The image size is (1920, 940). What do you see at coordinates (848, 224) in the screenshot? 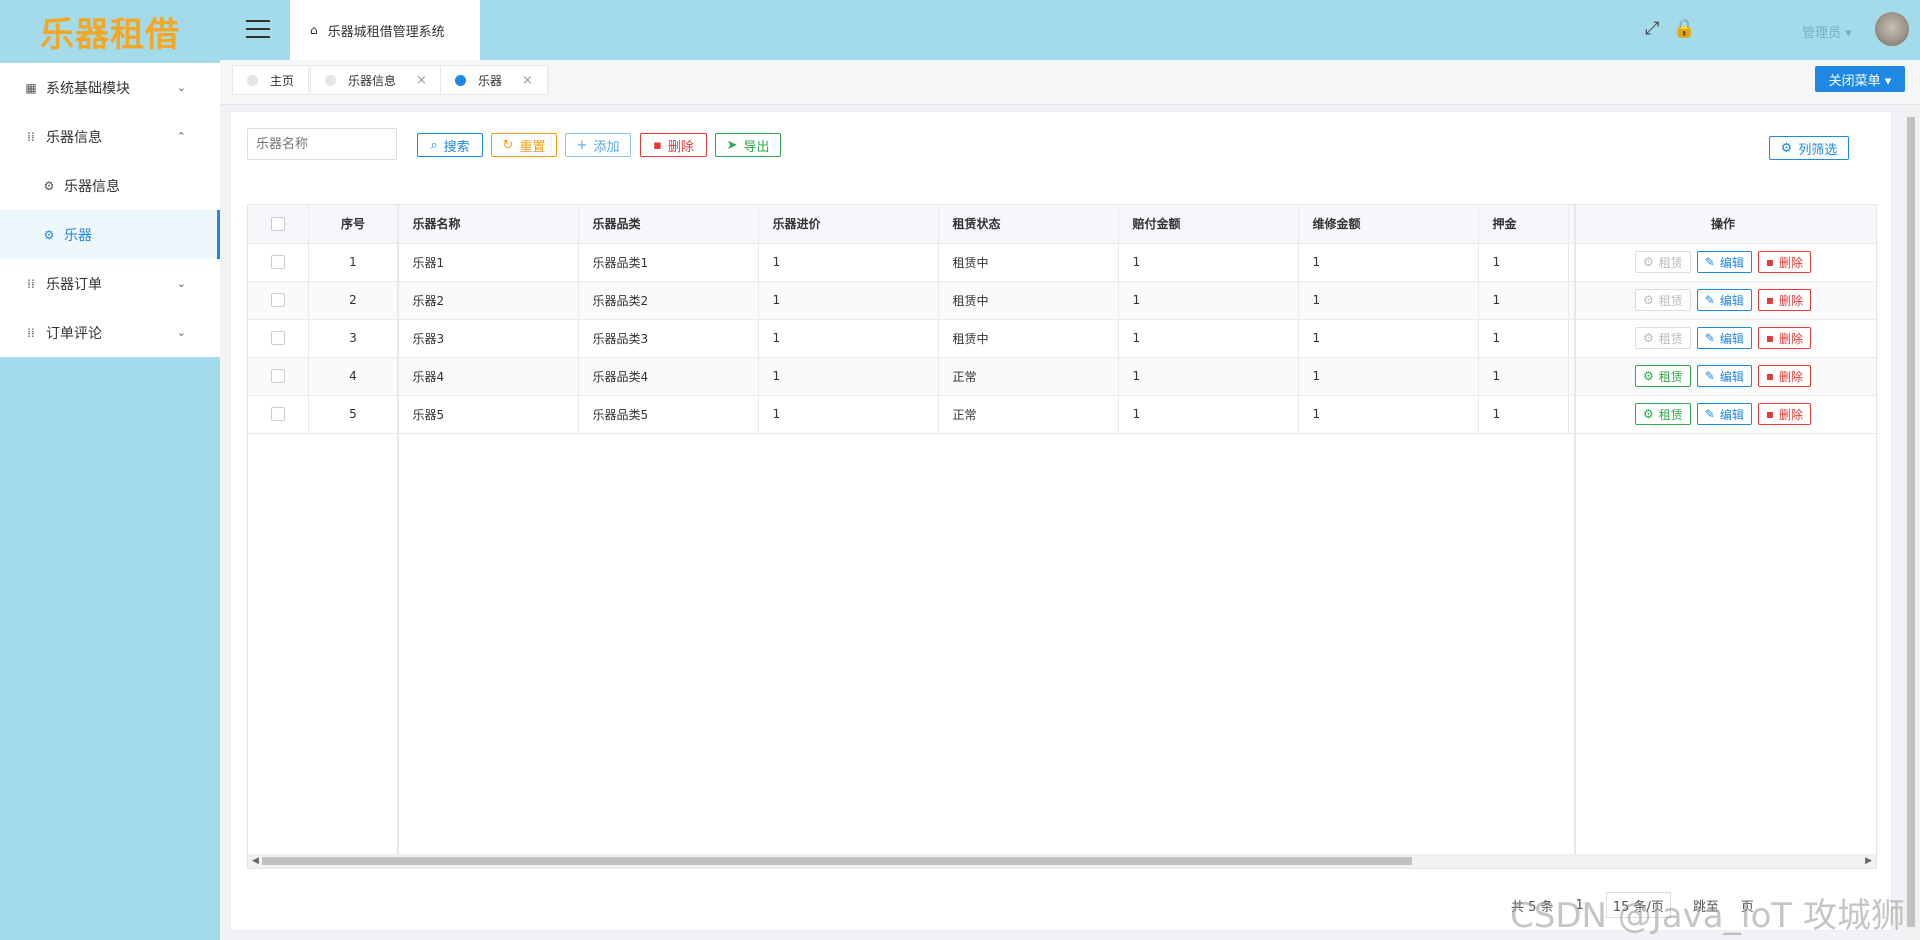
I see `column-header: 乐器进价` at bounding box center [848, 224].